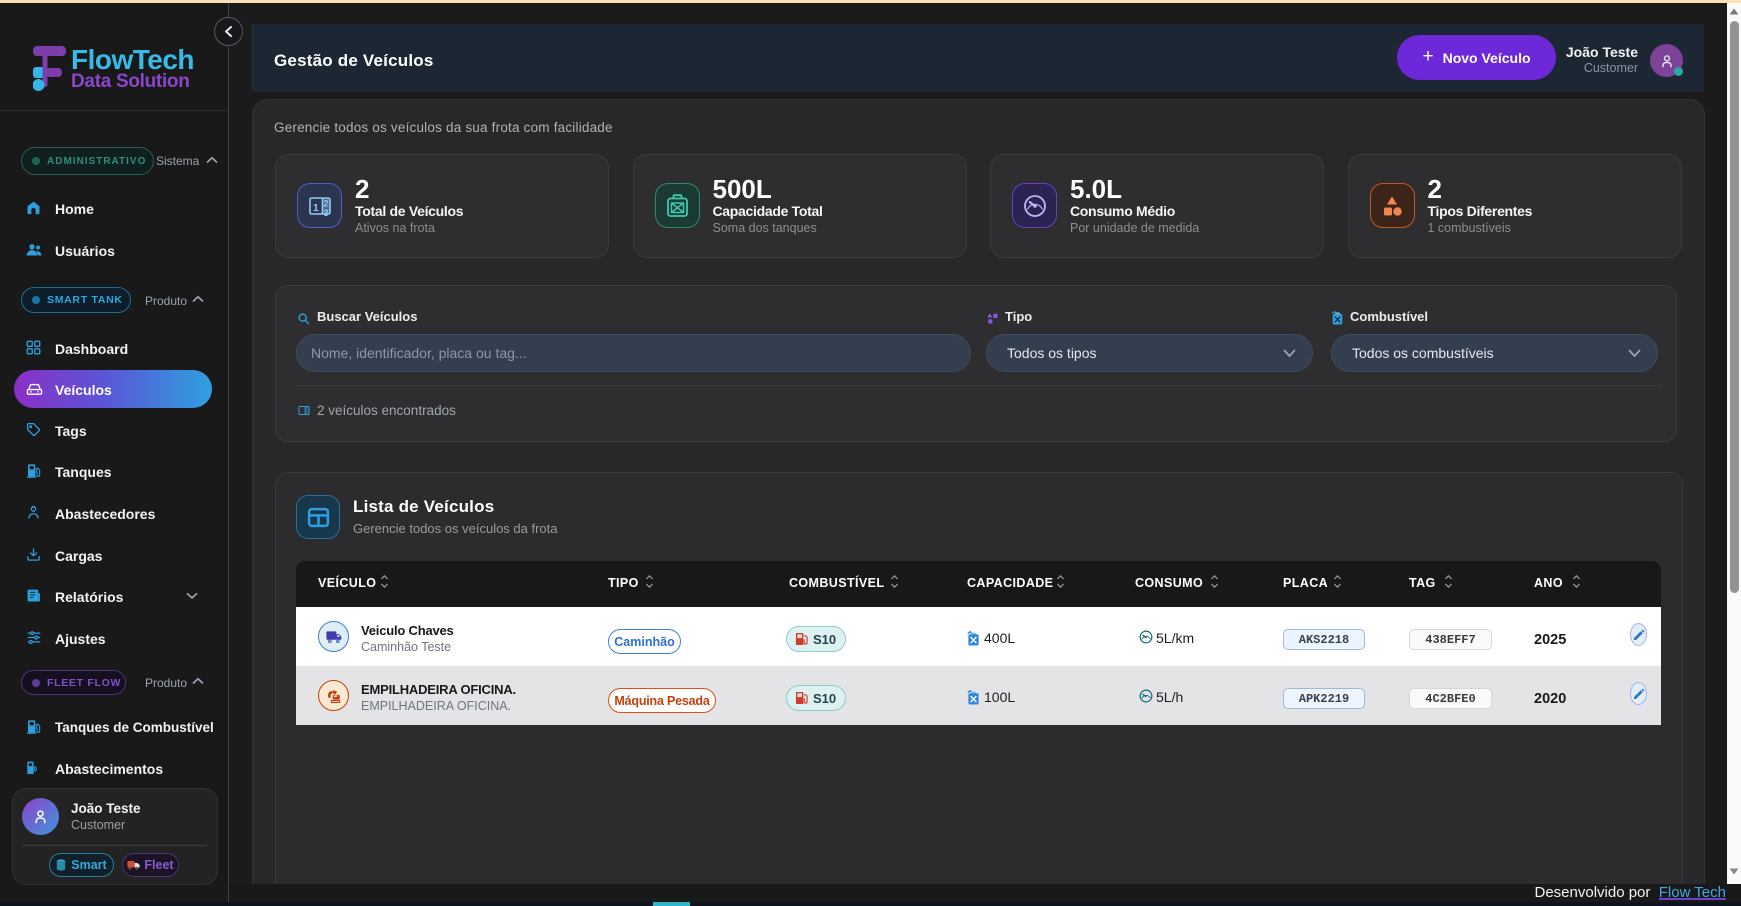 This screenshot has width=1741, height=906. I want to click on svg-text: 3, so click(325, 213).